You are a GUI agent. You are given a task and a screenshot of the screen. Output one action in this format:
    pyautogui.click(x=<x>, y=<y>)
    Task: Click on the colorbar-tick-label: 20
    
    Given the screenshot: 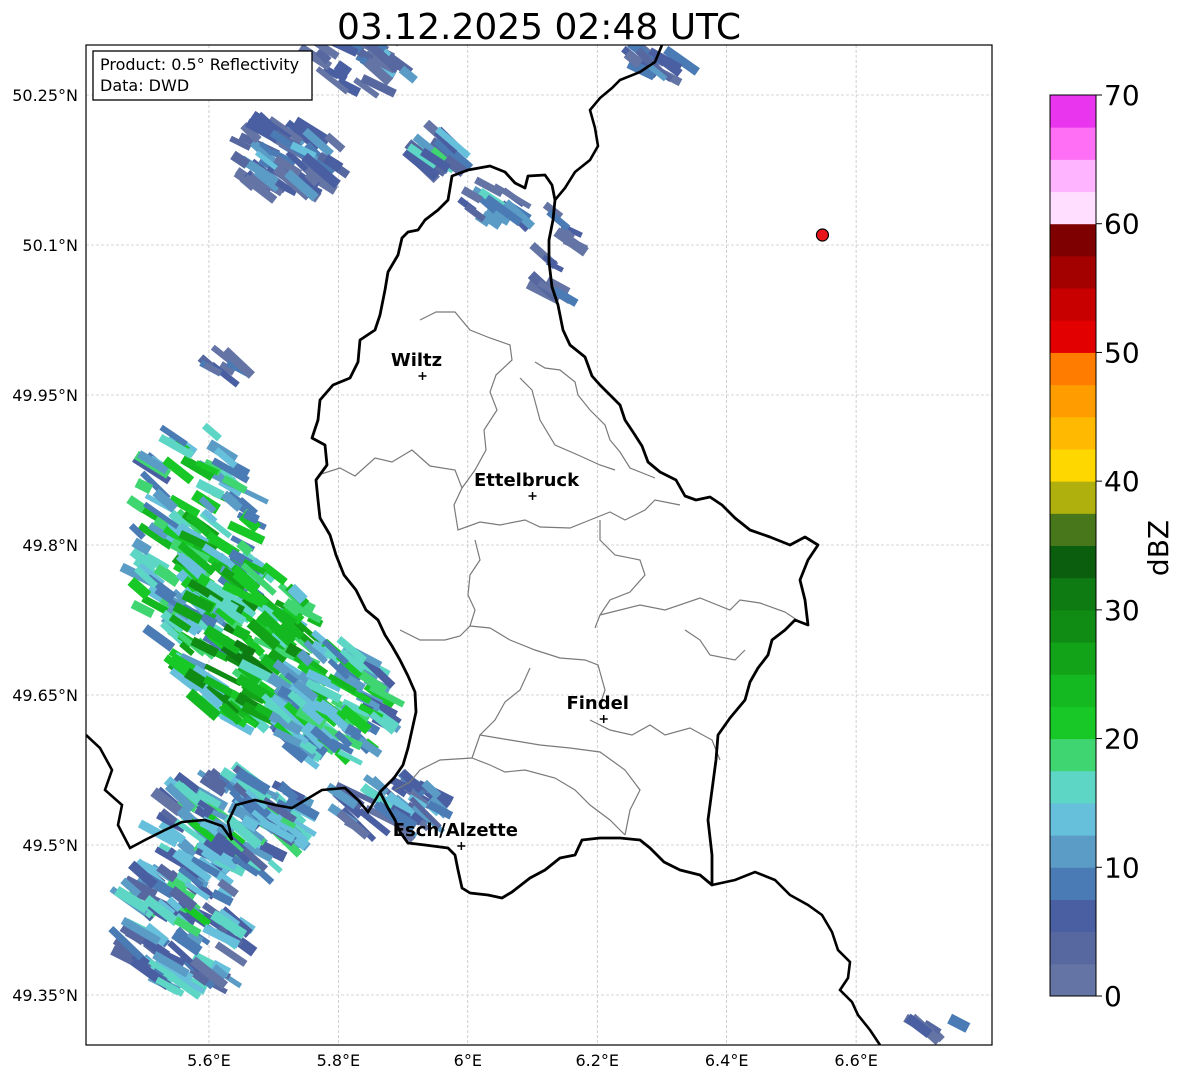 What is the action you would take?
    pyautogui.click(x=1122, y=739)
    